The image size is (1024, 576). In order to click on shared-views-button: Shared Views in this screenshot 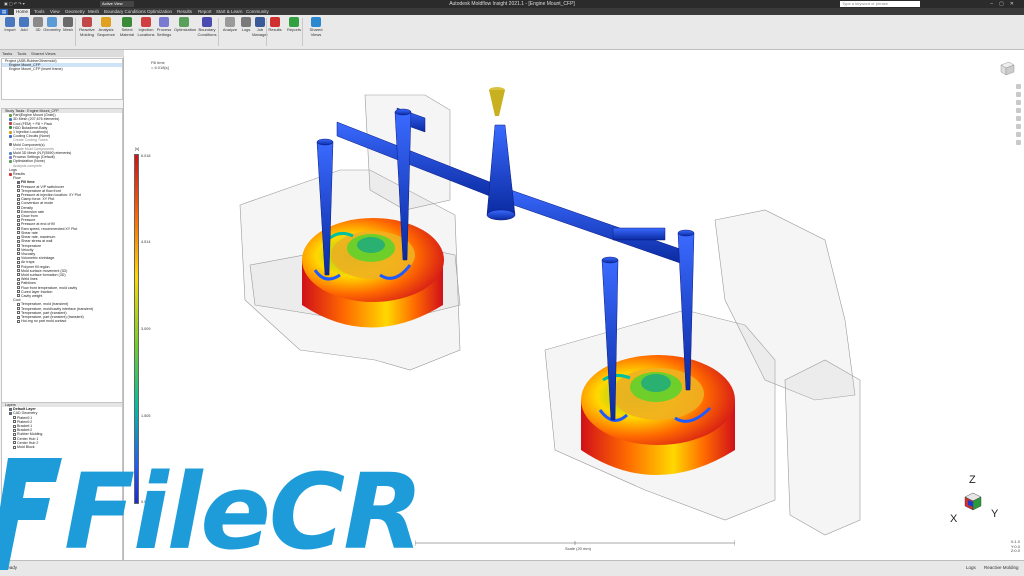, I will do `click(316, 32)`.